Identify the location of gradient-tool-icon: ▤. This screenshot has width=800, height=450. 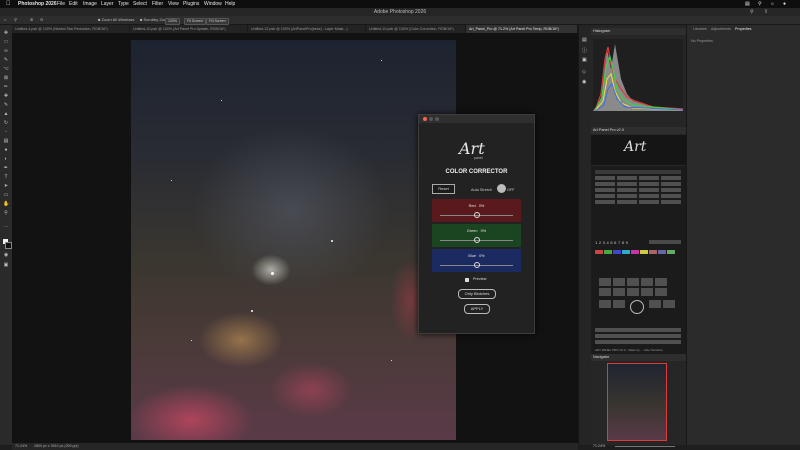
(6, 141).